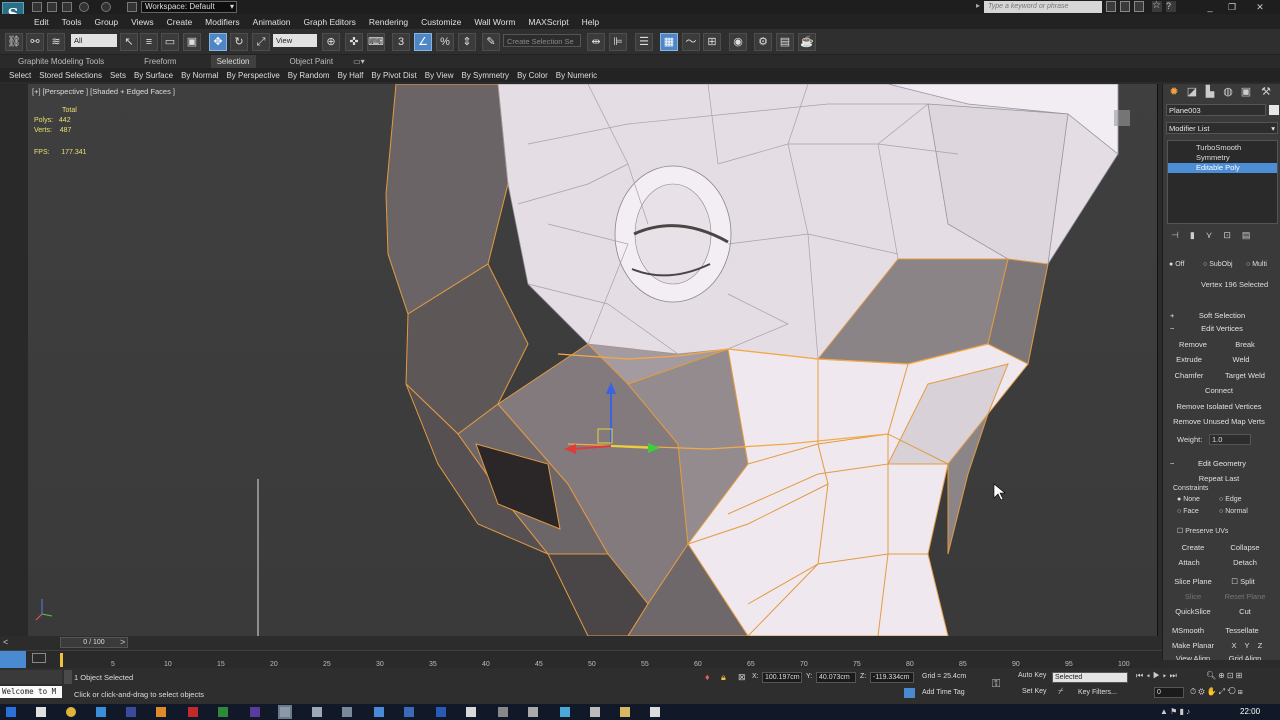 This screenshot has height=720, width=1280. I want to click on layer-manager-icon: ☰, so click(644, 42).